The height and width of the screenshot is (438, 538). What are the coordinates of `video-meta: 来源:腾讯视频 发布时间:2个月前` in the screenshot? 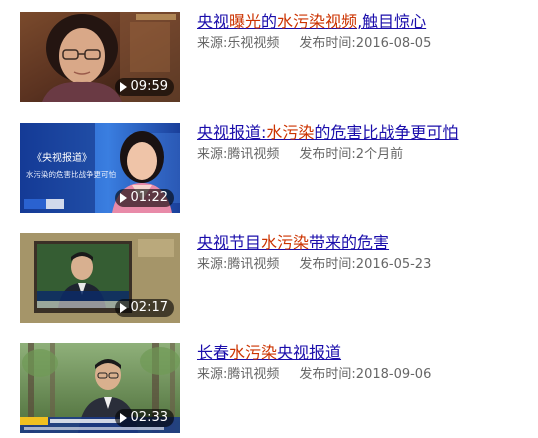 It's located at (300, 155).